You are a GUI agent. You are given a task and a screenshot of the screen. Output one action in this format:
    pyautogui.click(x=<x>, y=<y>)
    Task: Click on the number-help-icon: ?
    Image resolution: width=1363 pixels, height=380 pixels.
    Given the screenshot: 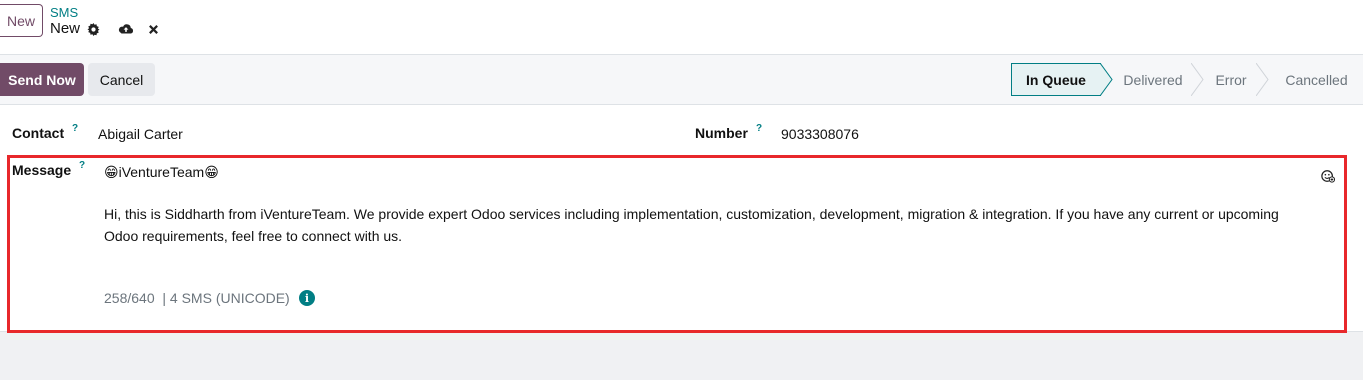 What is the action you would take?
    pyautogui.click(x=759, y=128)
    